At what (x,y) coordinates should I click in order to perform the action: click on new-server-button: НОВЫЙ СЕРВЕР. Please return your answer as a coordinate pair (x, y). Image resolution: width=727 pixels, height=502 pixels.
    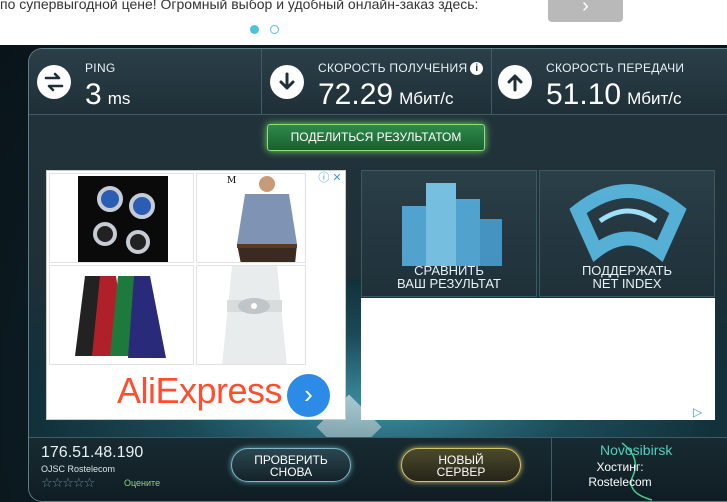
    Looking at the image, I should click on (461, 465).